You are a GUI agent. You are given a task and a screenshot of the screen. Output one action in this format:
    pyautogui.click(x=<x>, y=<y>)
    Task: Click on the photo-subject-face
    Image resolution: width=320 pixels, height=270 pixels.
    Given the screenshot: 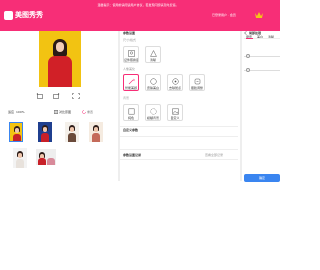 What is the action you would take?
    pyautogui.click(x=60, y=47)
    